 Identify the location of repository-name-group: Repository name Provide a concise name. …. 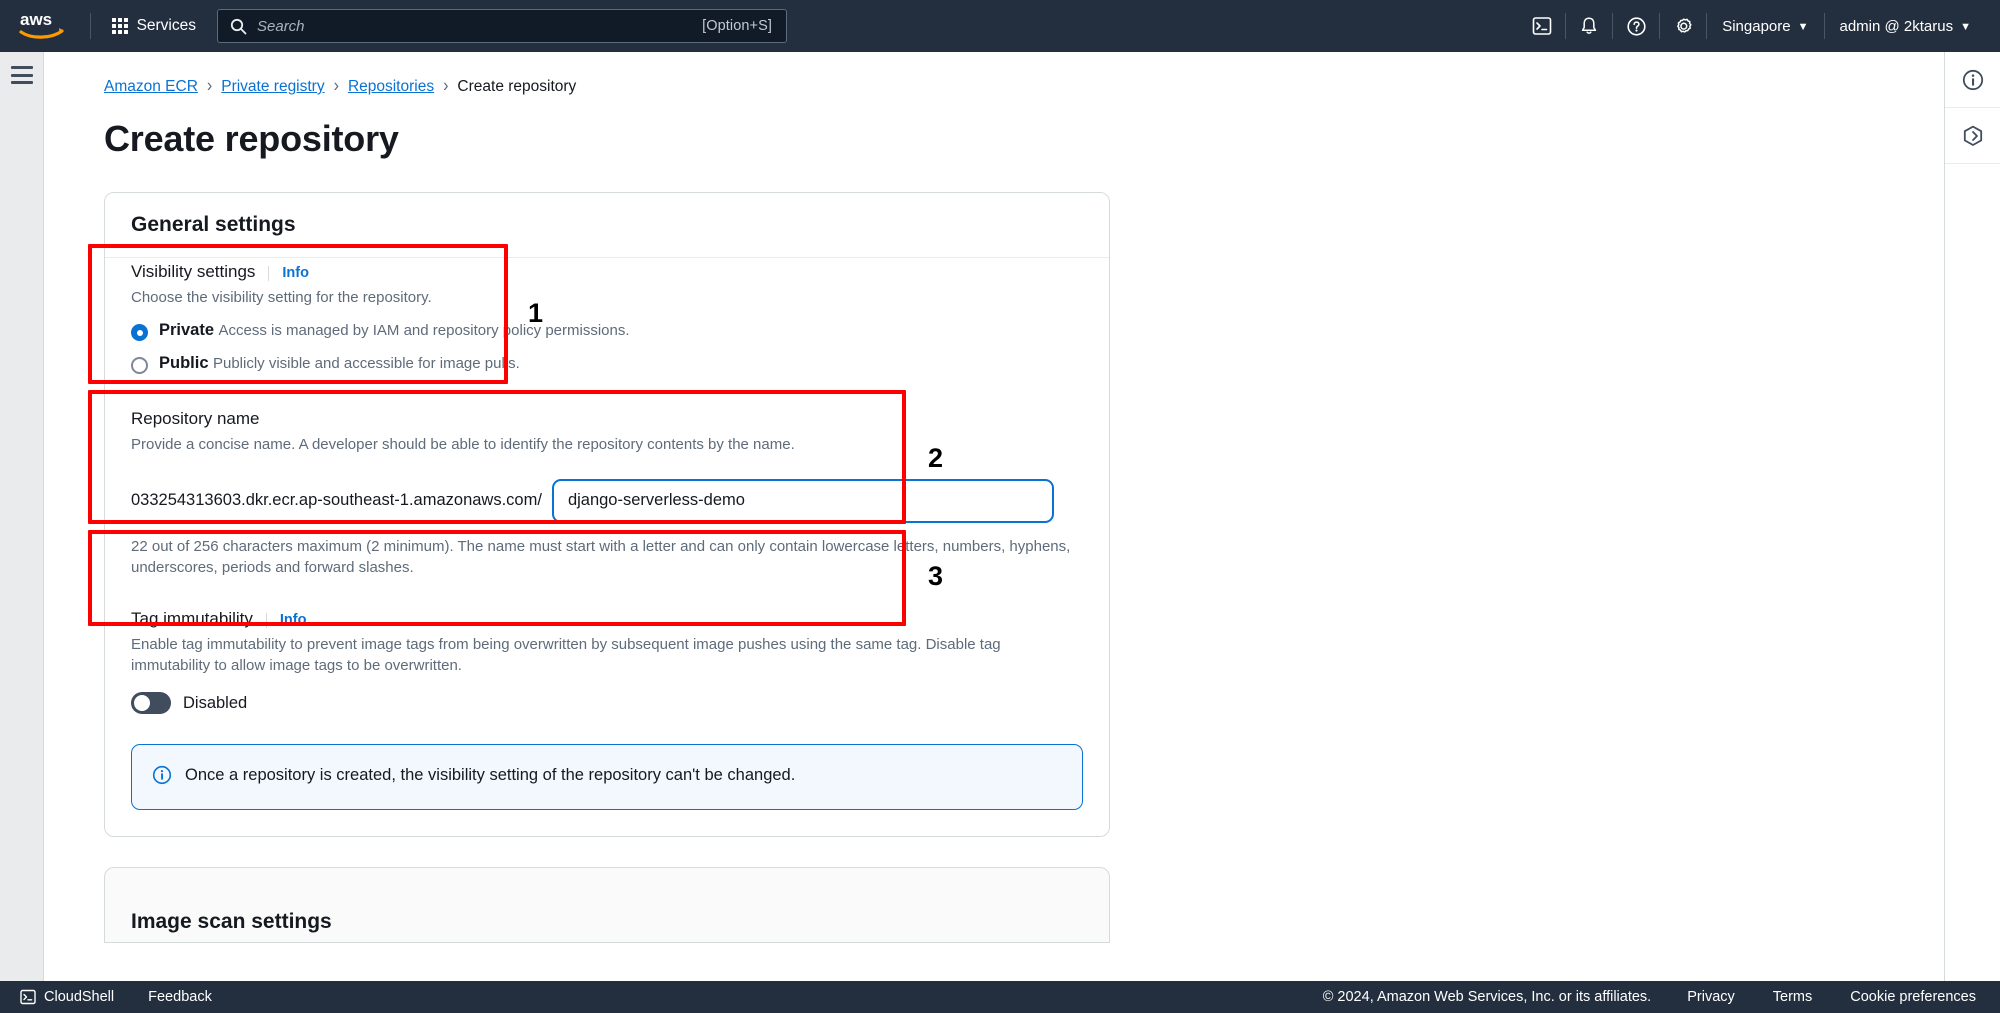
(607, 492).